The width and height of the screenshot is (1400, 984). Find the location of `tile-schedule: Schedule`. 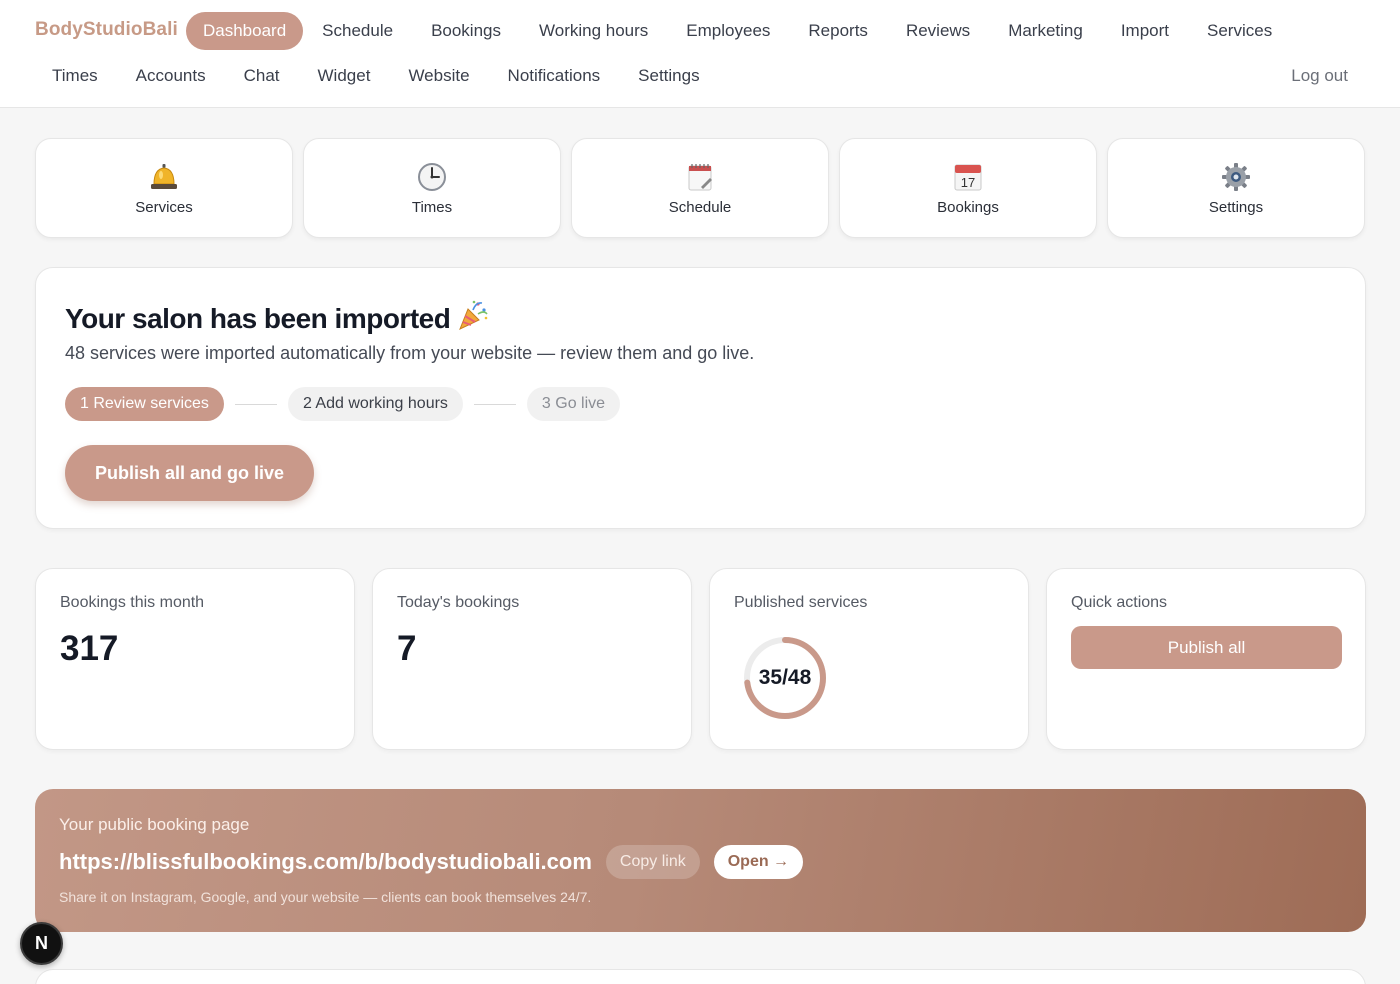

tile-schedule: Schedule is located at coordinates (700, 188).